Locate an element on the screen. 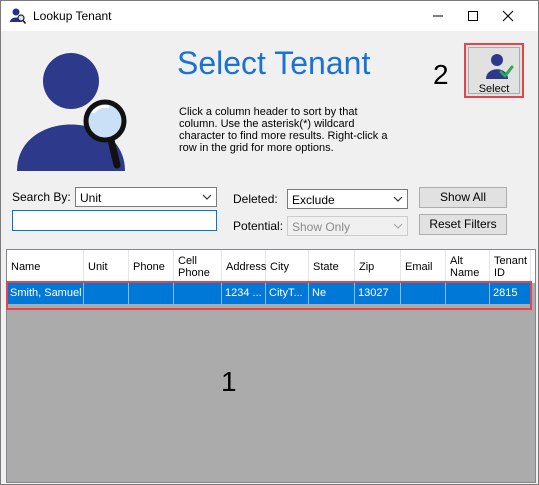 This screenshot has width=539, height=485. column-header-phone: Phone is located at coordinates (151, 266).